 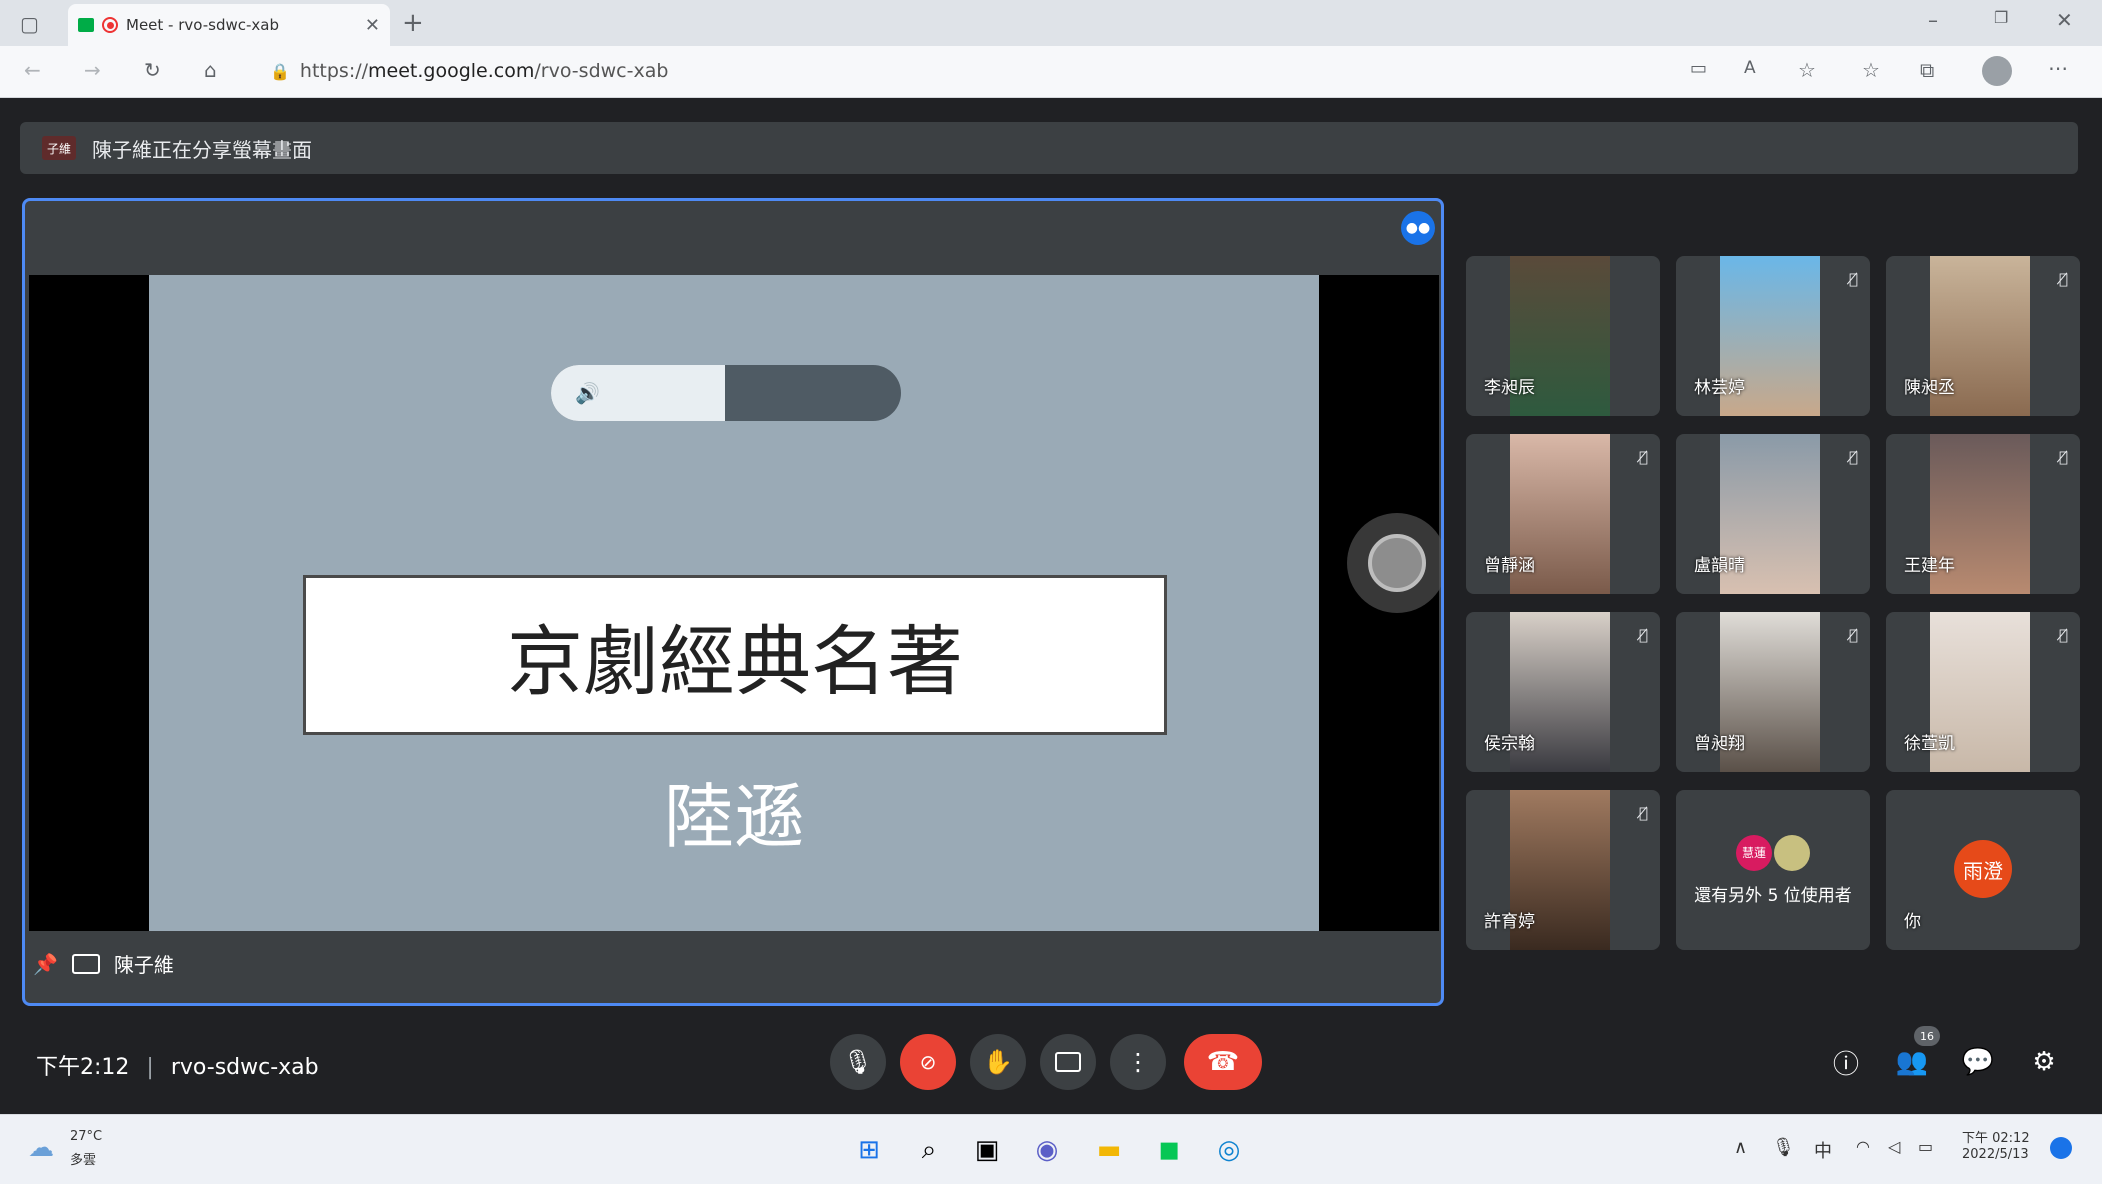 What do you see at coordinates (1397, 563) in the screenshot?
I see `pointer-dot` at bounding box center [1397, 563].